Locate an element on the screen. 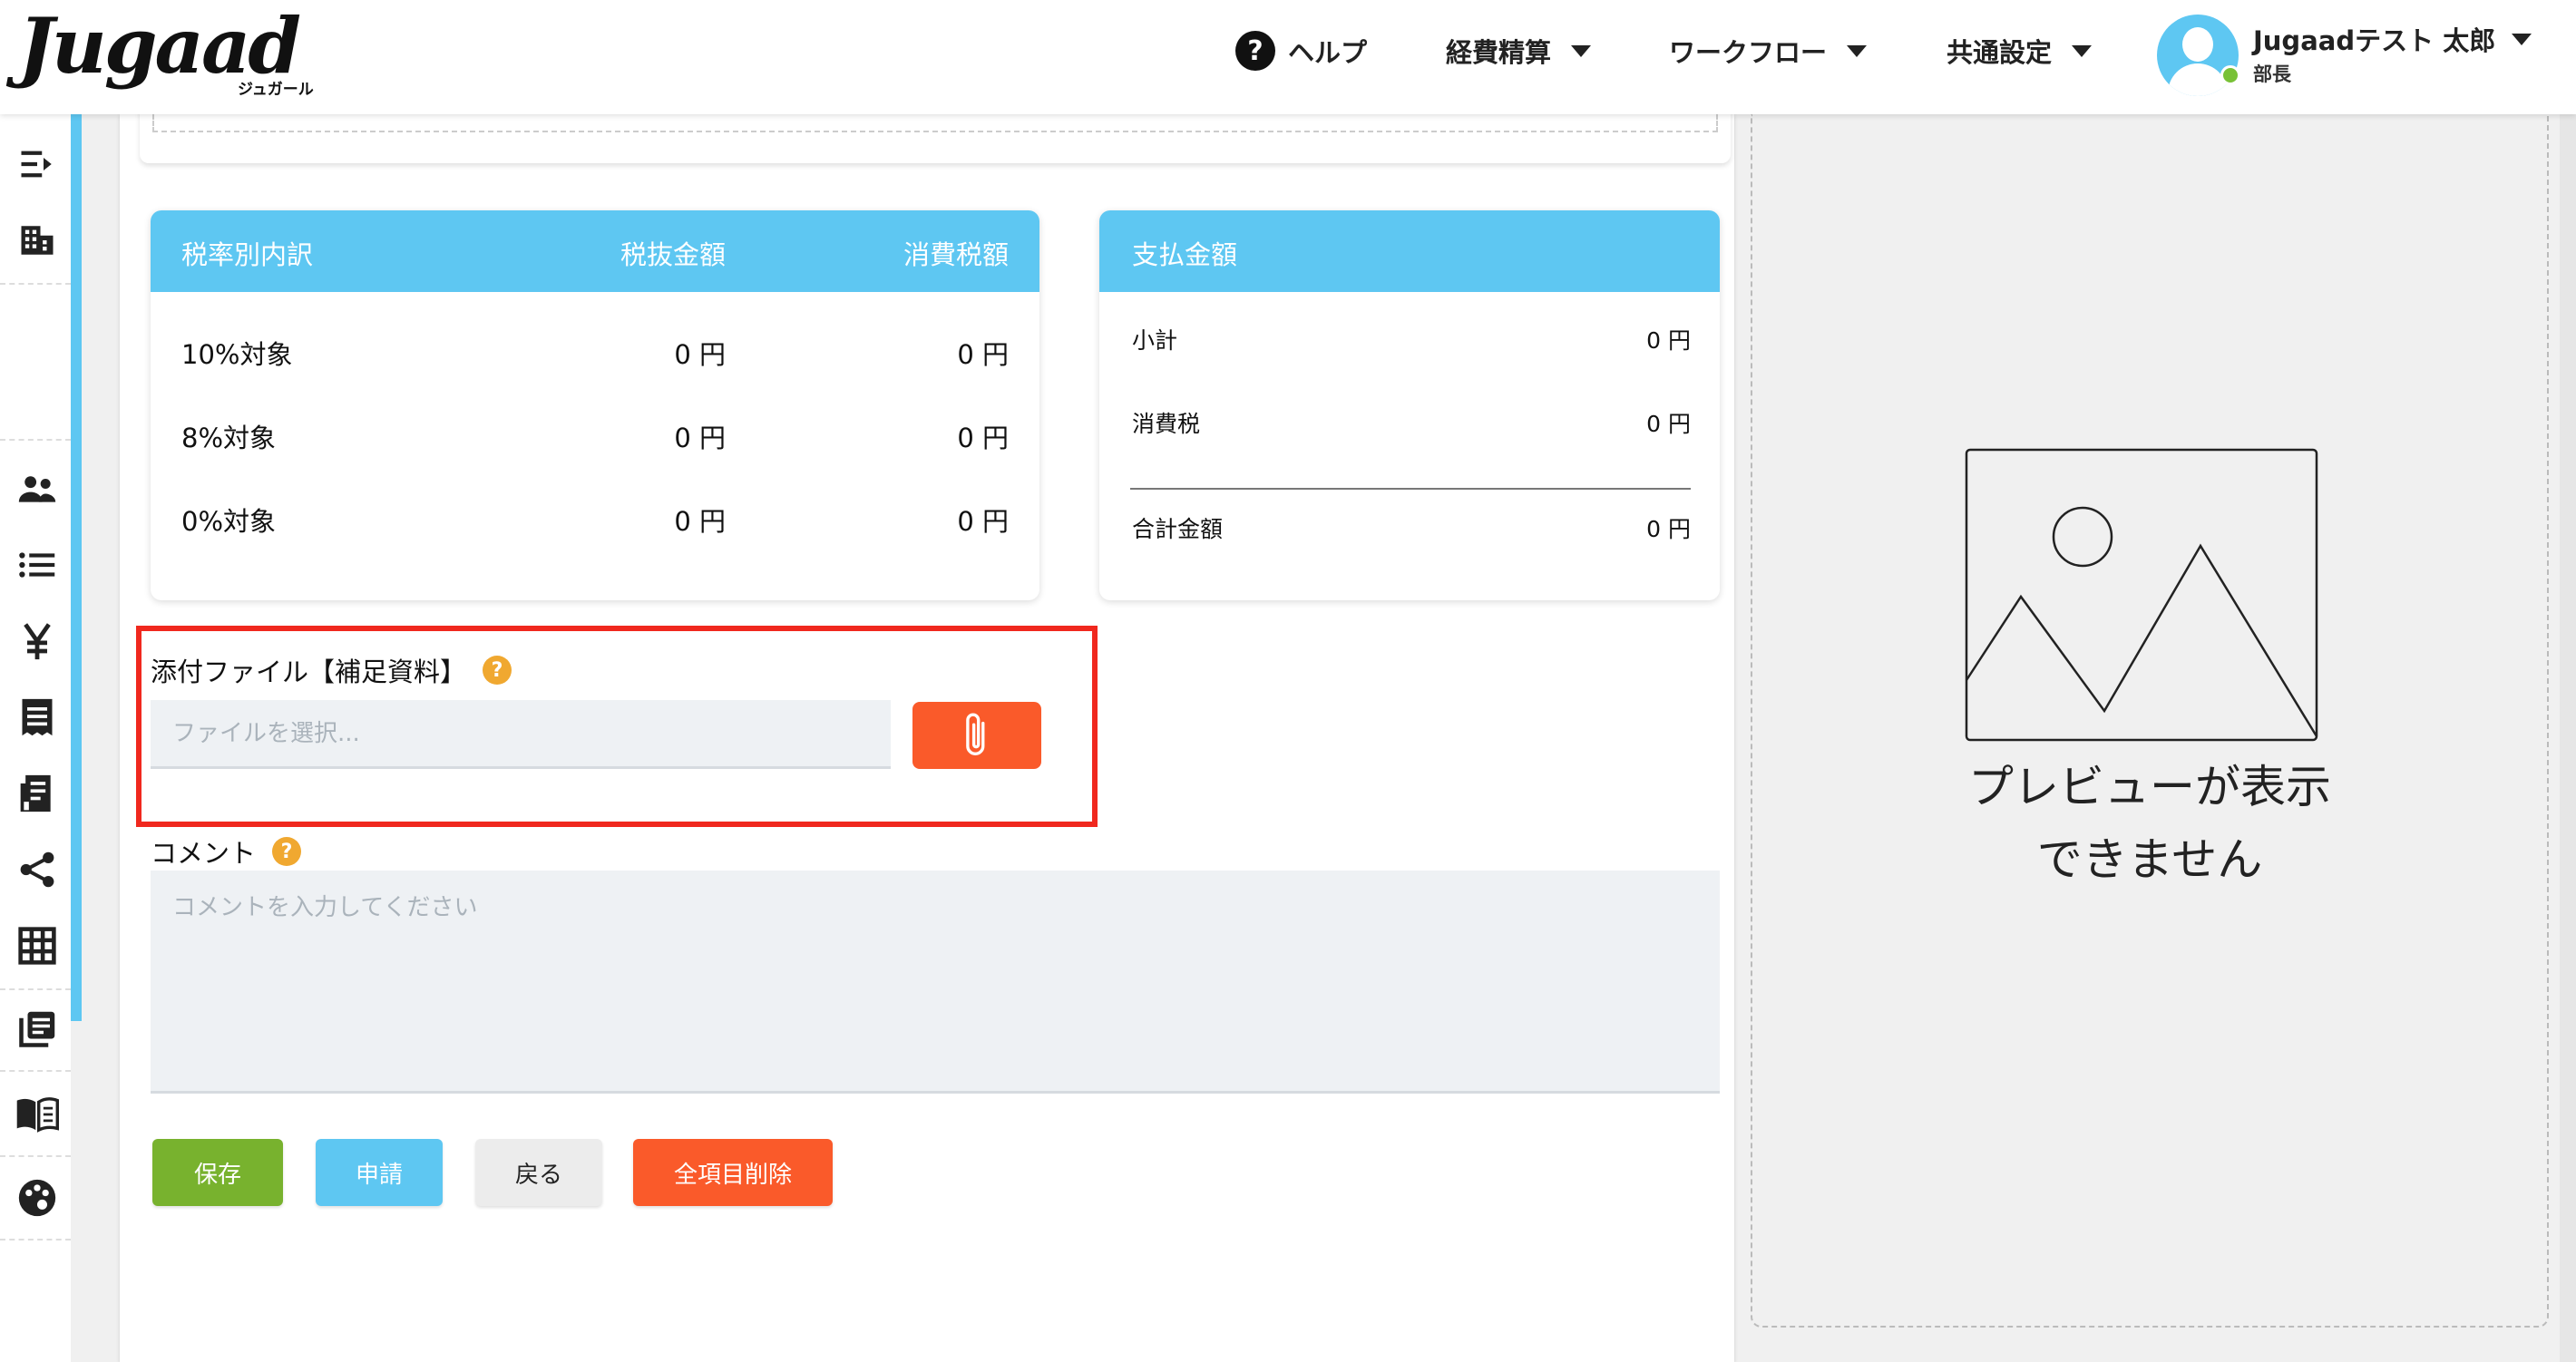  share-icon is located at coordinates (37, 870).